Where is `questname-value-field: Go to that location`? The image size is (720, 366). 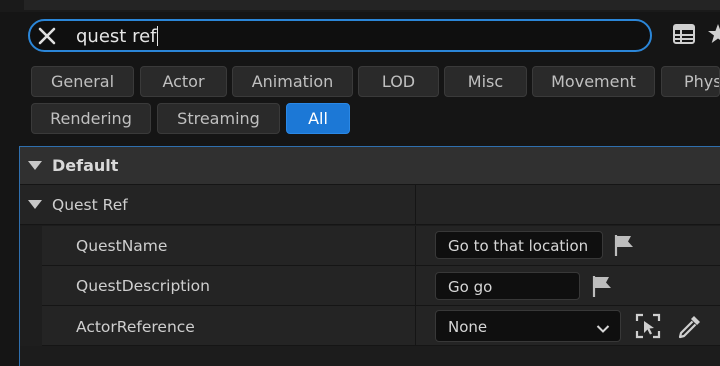 questname-value-field: Go to that location is located at coordinates (519, 245).